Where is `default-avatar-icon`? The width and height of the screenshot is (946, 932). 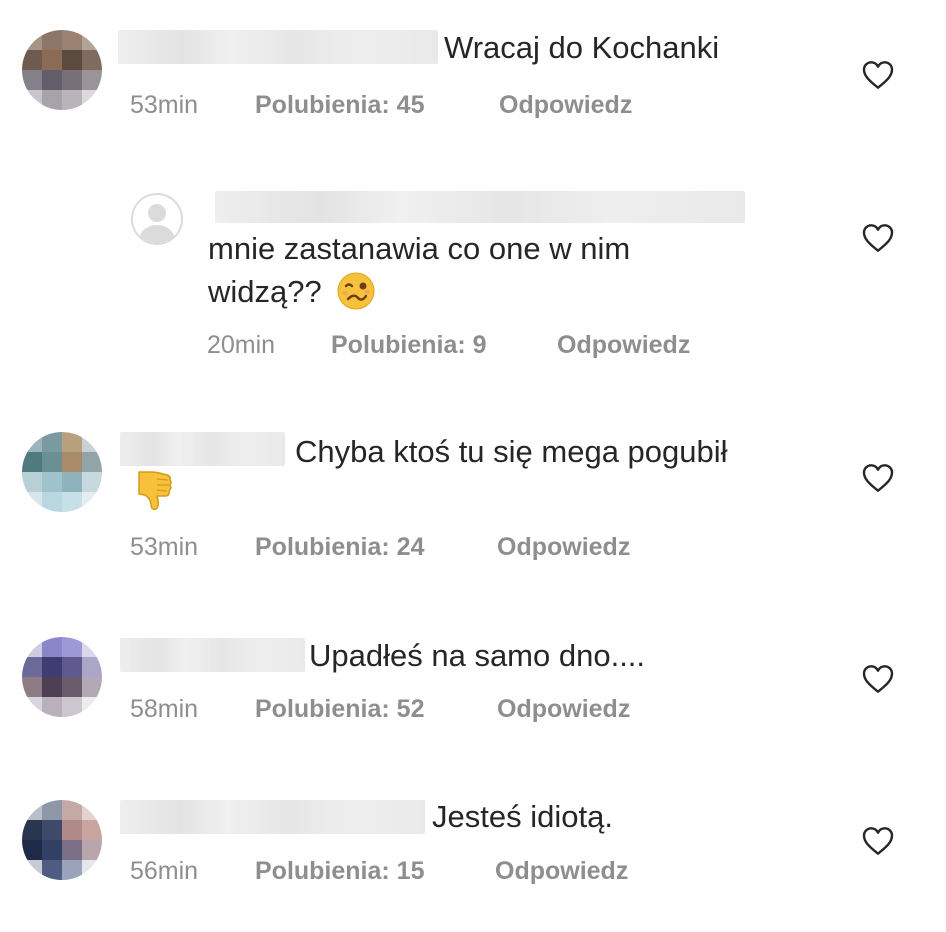 default-avatar-icon is located at coordinates (157, 219).